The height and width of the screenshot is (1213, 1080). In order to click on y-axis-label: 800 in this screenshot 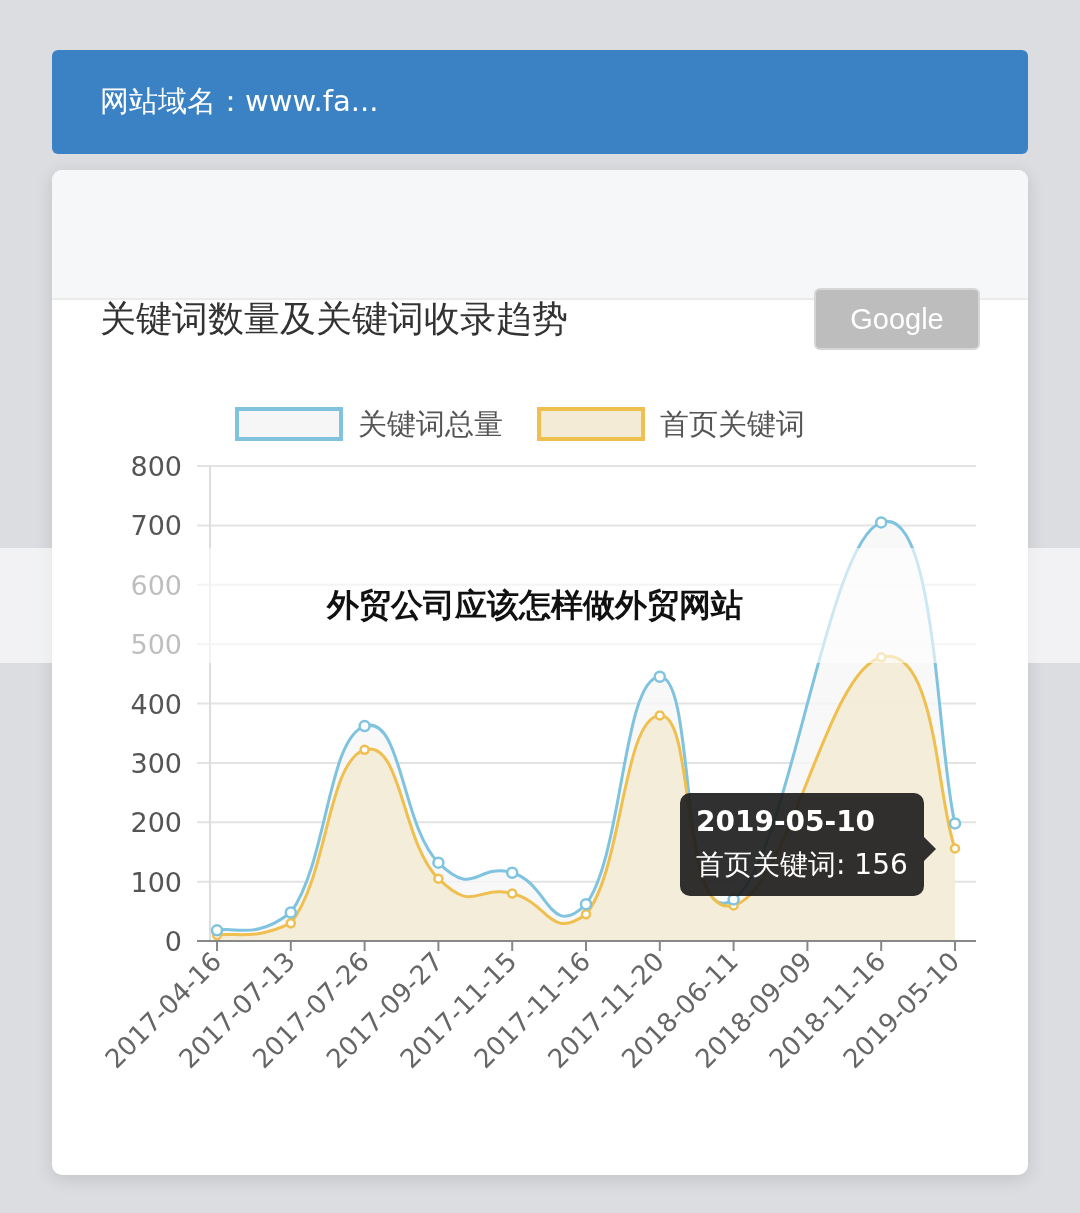, I will do `click(156, 466)`.